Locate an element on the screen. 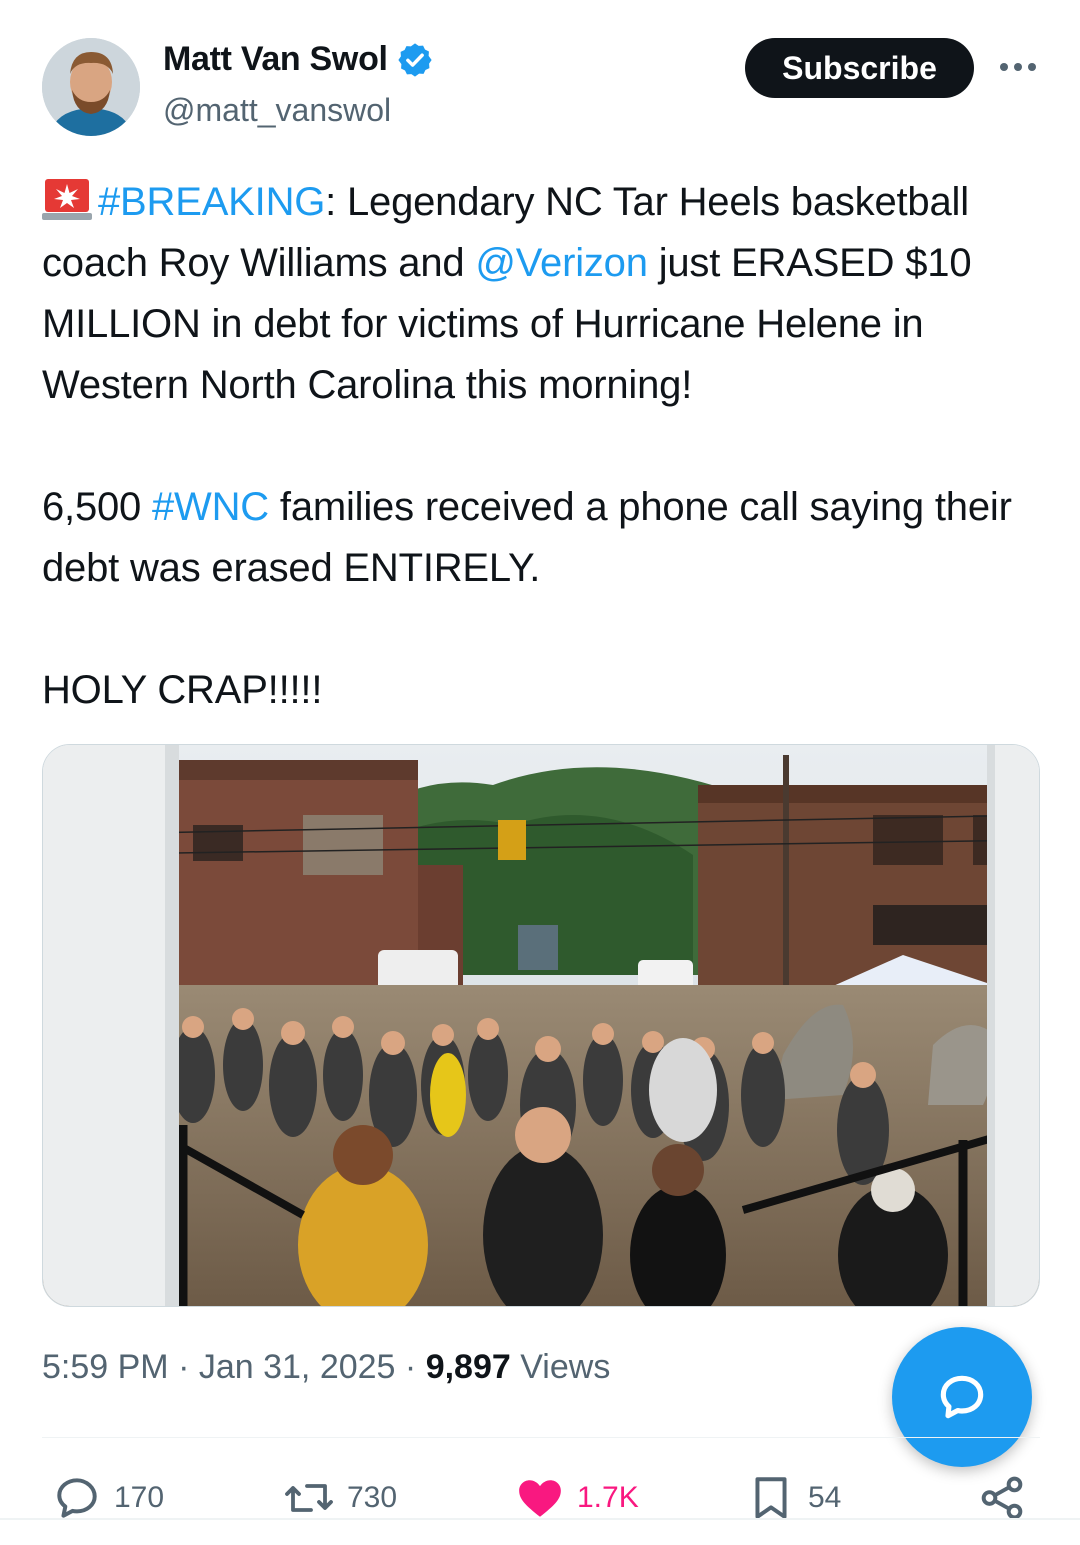 The image size is (1080, 1545). bottom-divider is located at coordinates (540, 1519).